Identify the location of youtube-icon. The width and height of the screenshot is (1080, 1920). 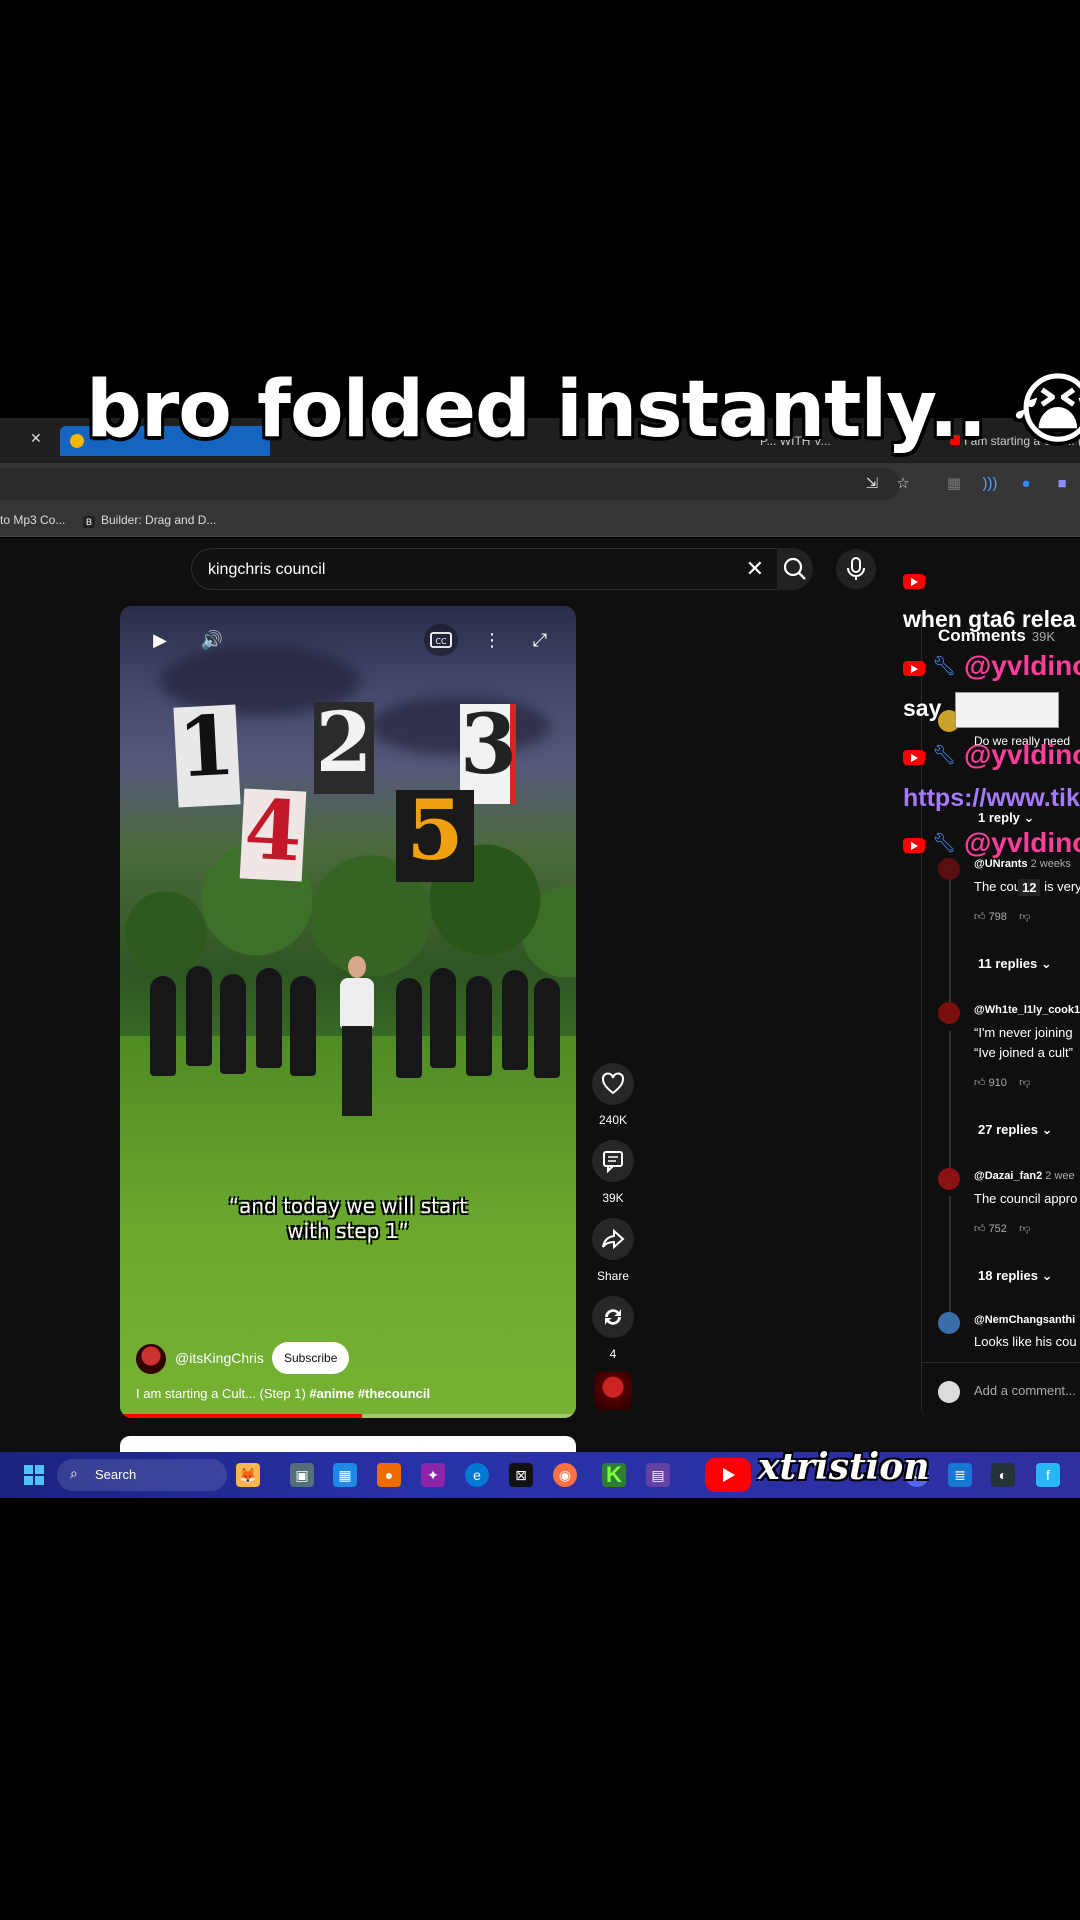
(728, 1475).